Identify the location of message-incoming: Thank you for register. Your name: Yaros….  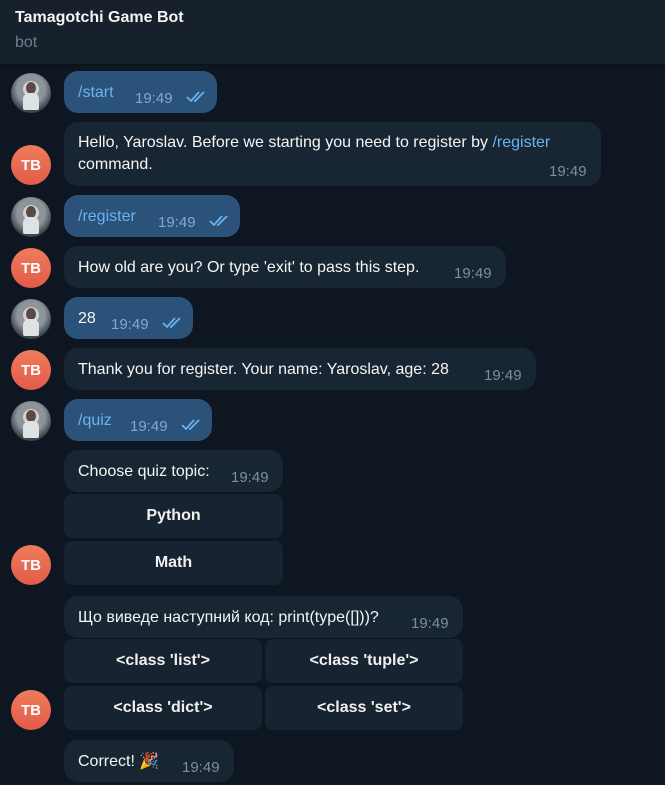
(300, 369).